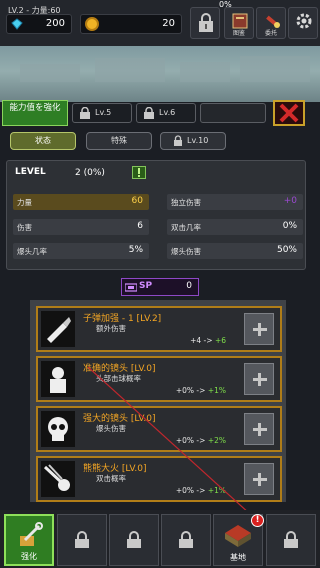  Describe the element at coordinates (186, 202) in the screenshot. I see `stat-label: 独立伤害` at that location.